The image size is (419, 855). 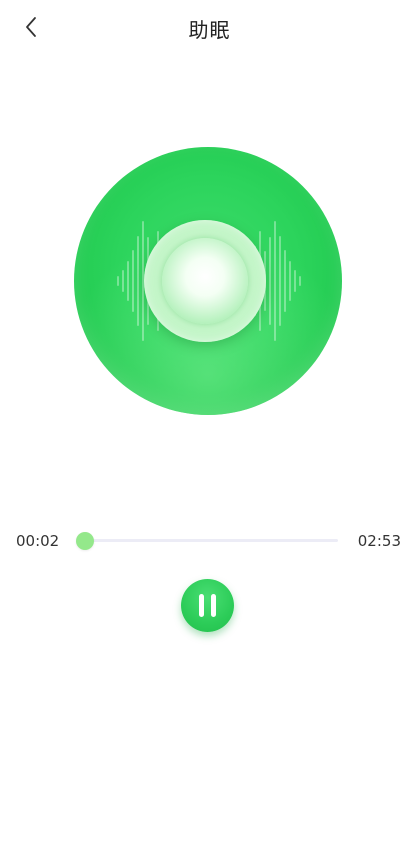 I want to click on disc-center-ring, so click(x=205, y=281).